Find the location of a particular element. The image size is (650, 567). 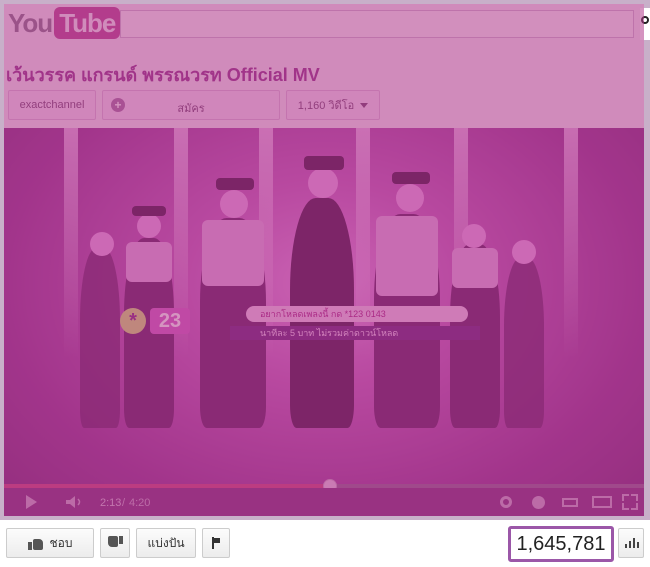

fullscreen-icon is located at coordinates (630, 502).